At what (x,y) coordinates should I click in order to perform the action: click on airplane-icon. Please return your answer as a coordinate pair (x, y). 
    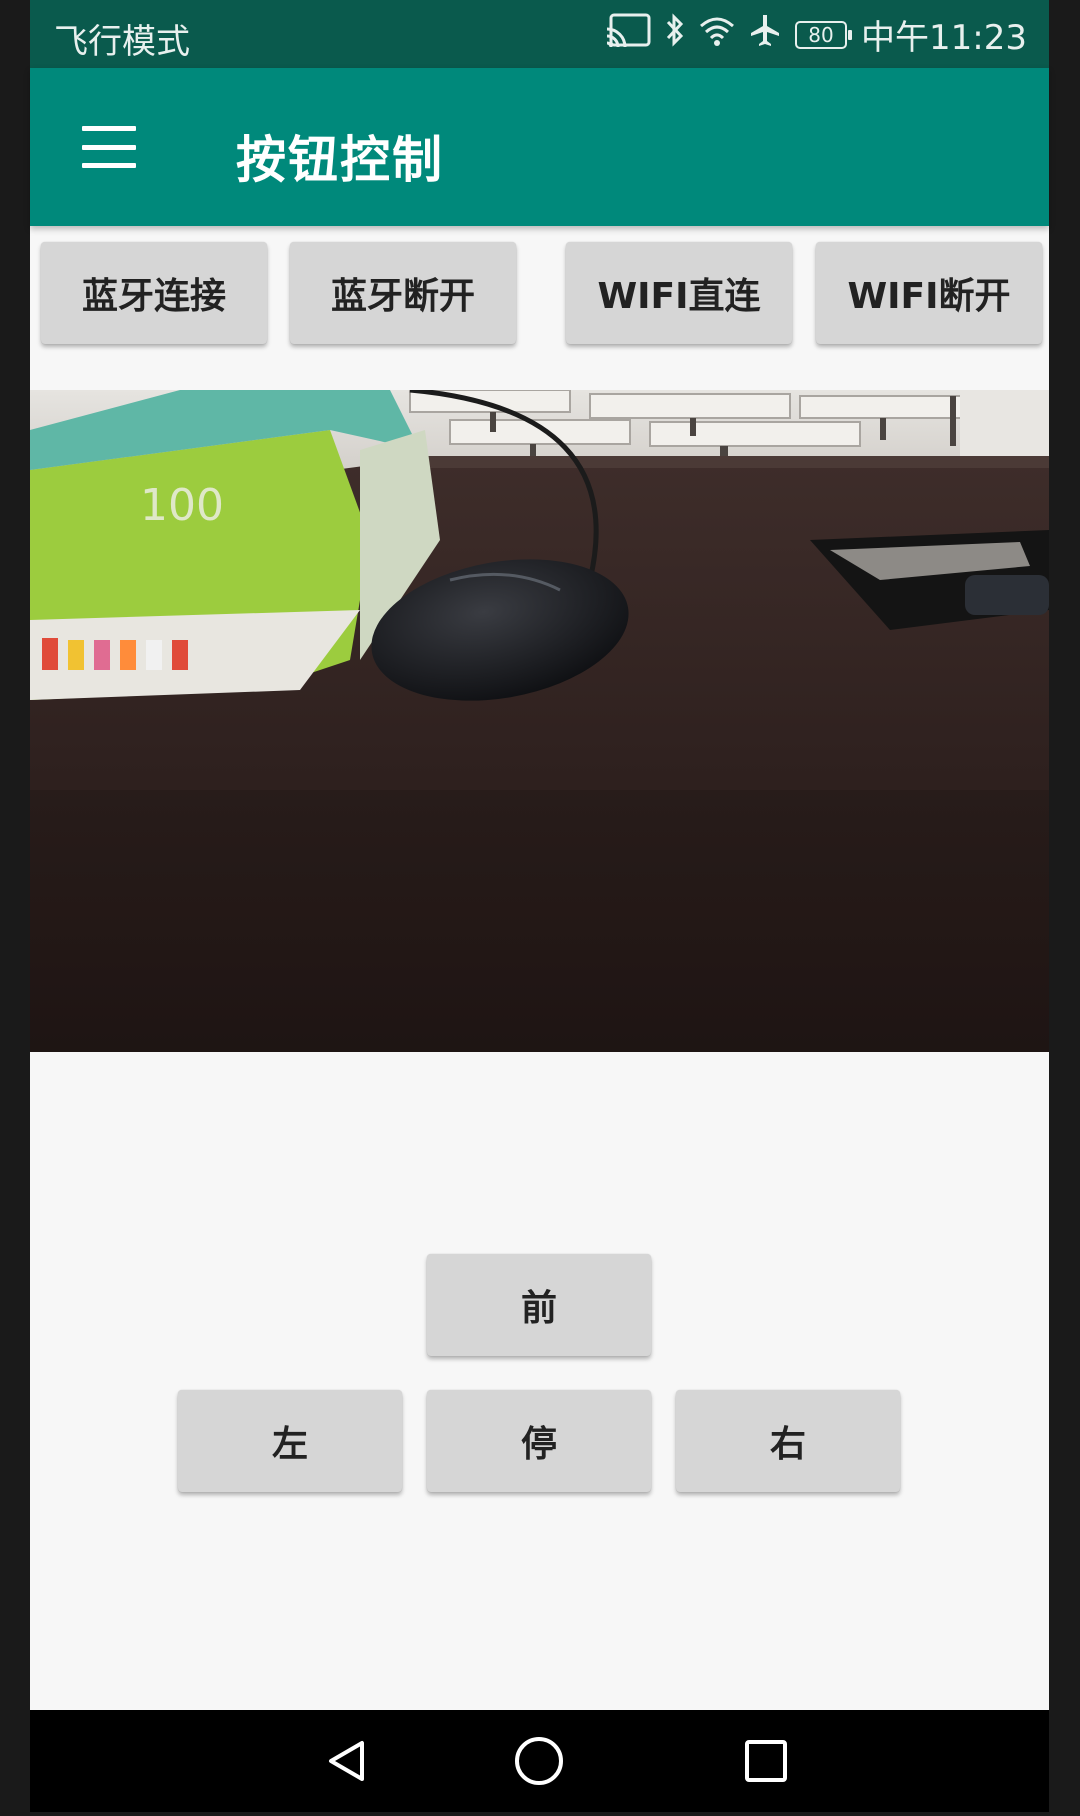
    Looking at the image, I should click on (765, 34).